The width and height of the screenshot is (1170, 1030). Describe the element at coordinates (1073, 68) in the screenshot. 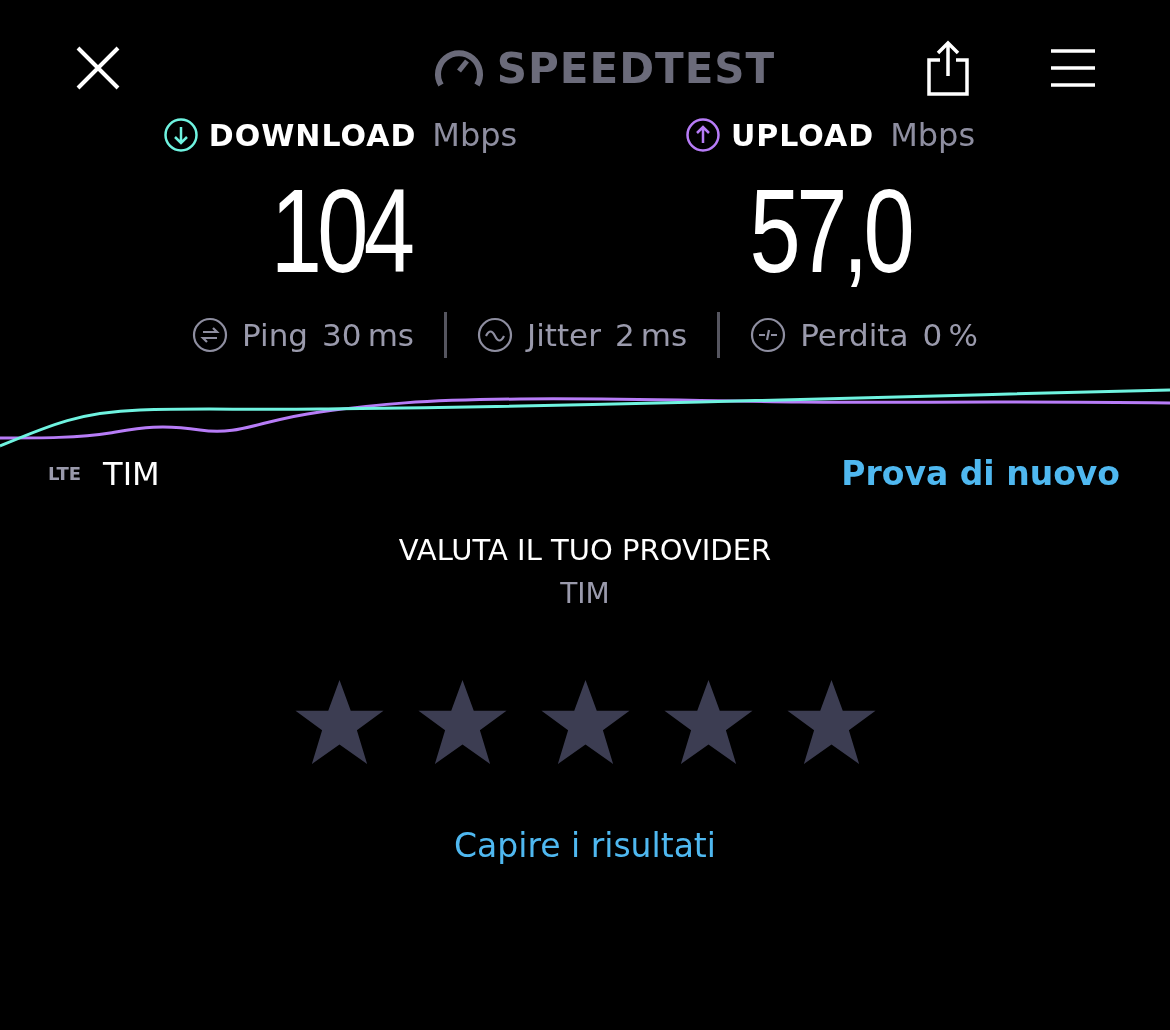

I see `menu-button` at that location.